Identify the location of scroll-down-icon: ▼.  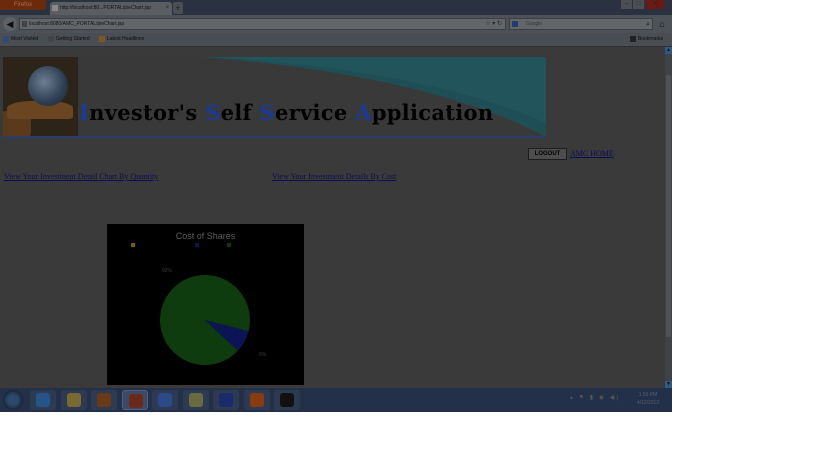
(668, 384).